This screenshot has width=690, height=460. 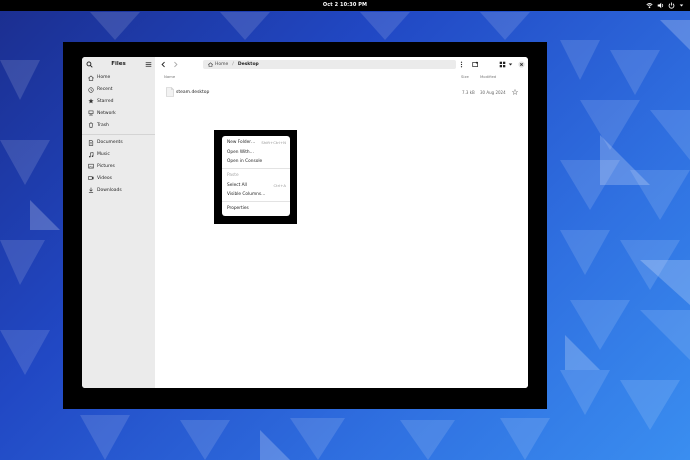 I want to click on menu-item-properties: Properties, so click(x=256, y=208).